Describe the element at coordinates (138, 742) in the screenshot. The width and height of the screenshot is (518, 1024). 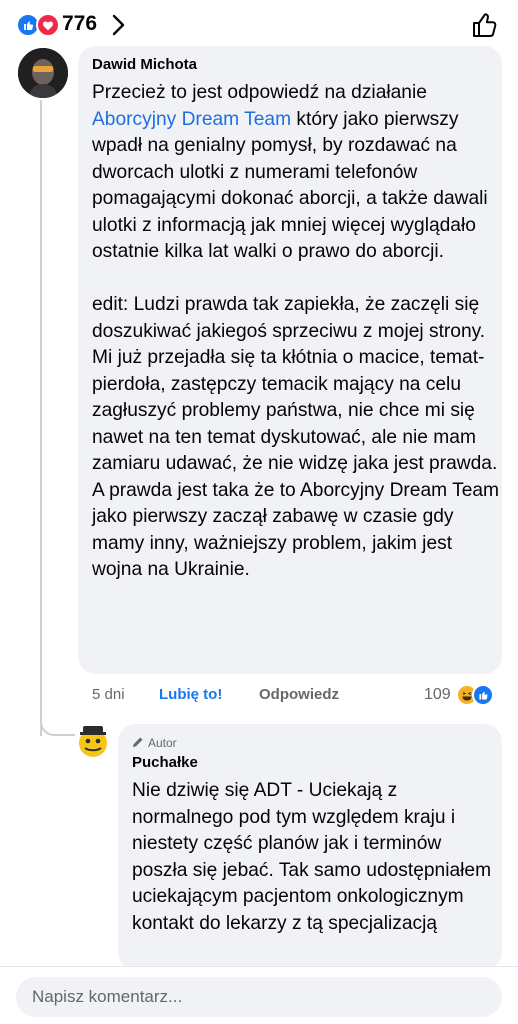
I see `pencil-icon` at that location.